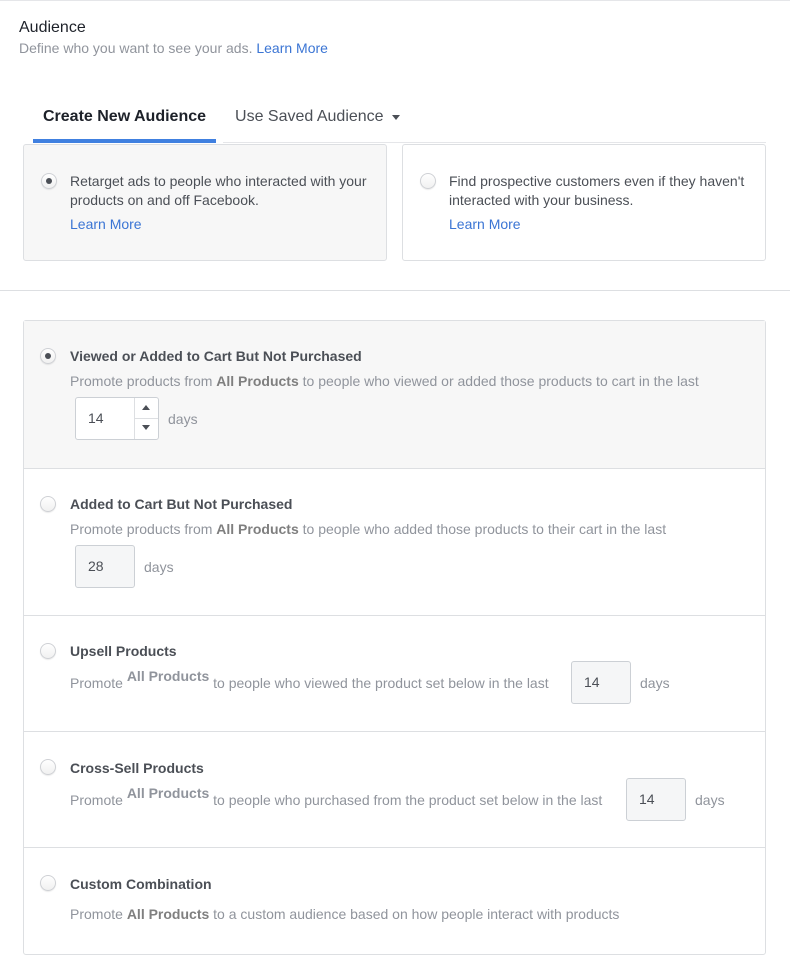 Image resolution: width=790 pixels, height=969 pixels. What do you see at coordinates (141, 884) in the screenshot?
I see `option-title: Custom Combination` at bounding box center [141, 884].